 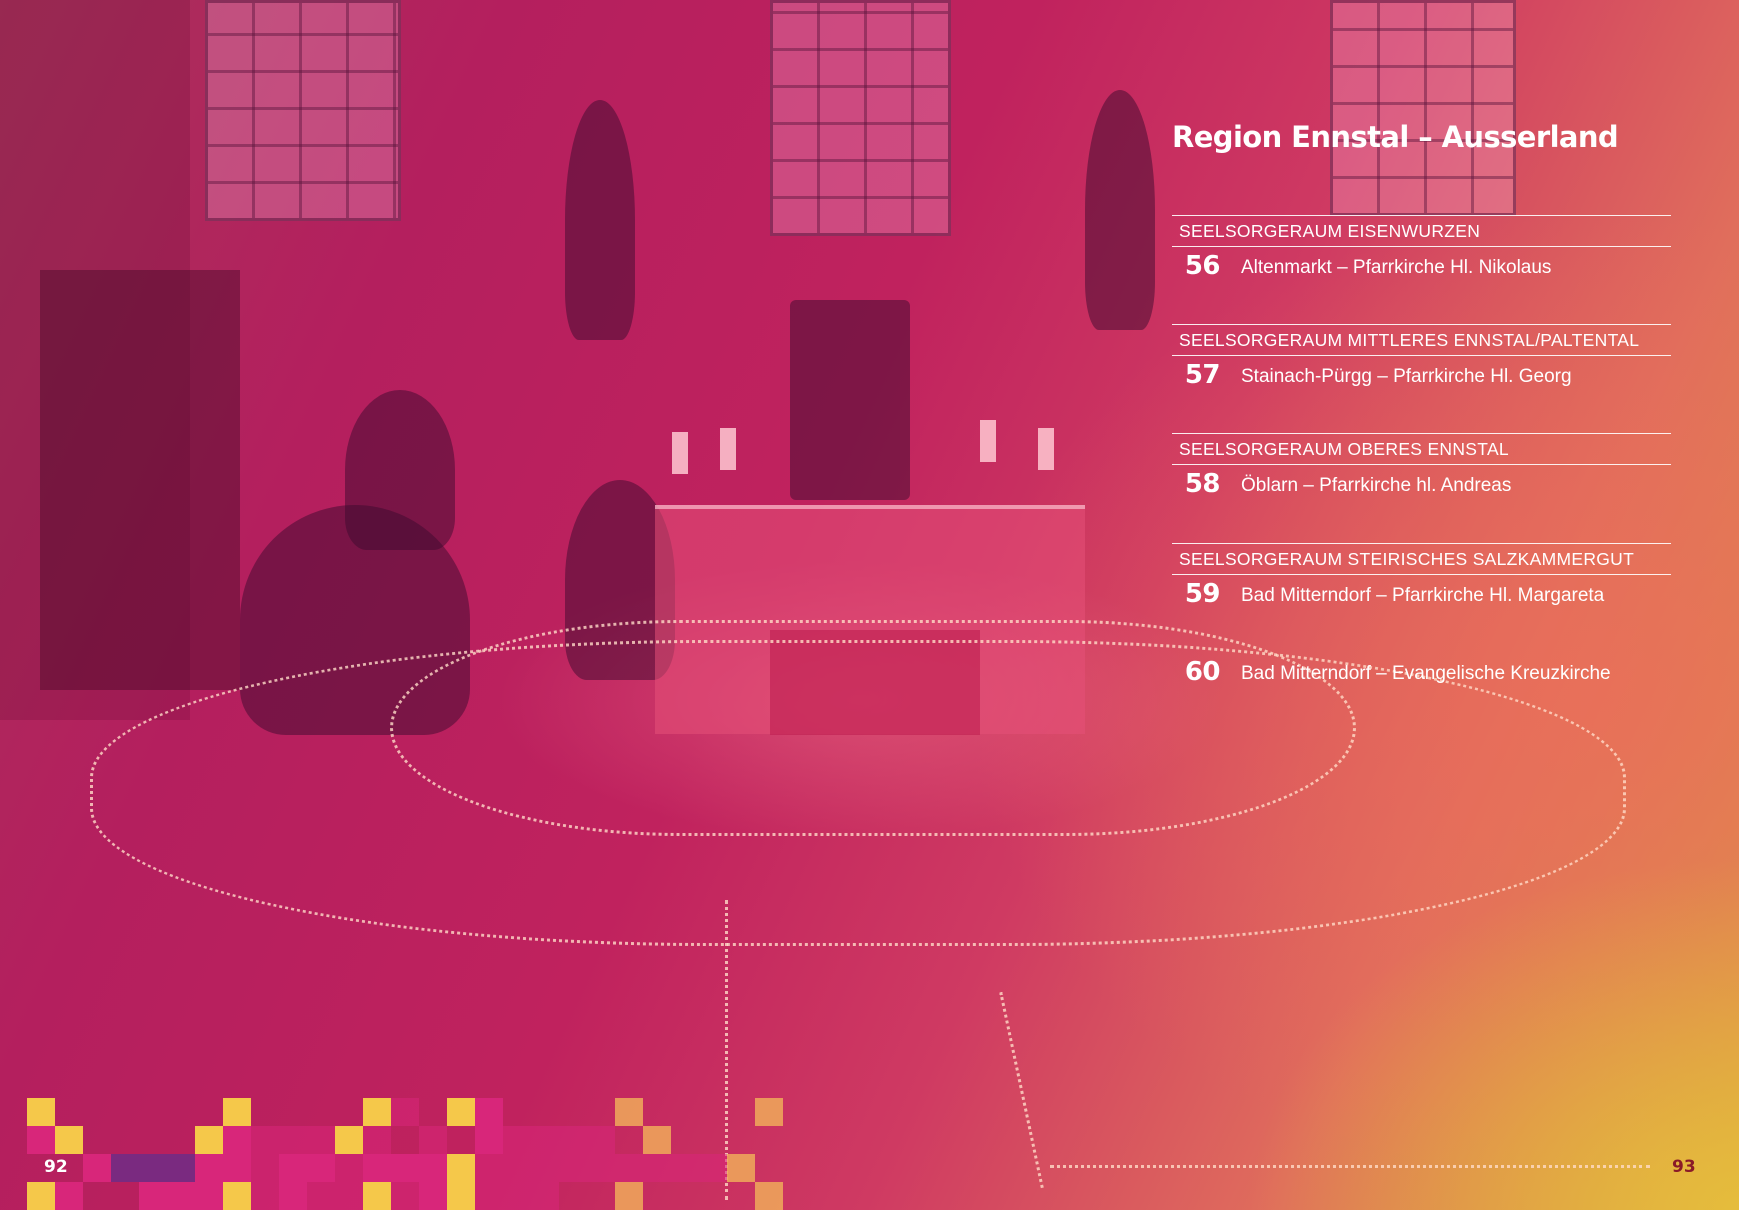 What do you see at coordinates (1421, 559) in the screenshot?
I see `group-heading: SEELSORGERAUM STEIRISCHES SALZKAMMERGUT` at bounding box center [1421, 559].